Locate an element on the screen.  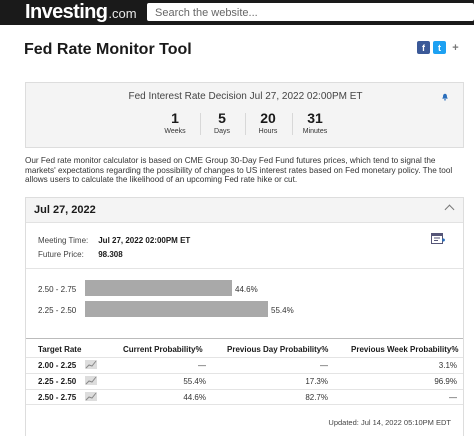
weeks-label: Weeks is located at coordinates (175, 131).